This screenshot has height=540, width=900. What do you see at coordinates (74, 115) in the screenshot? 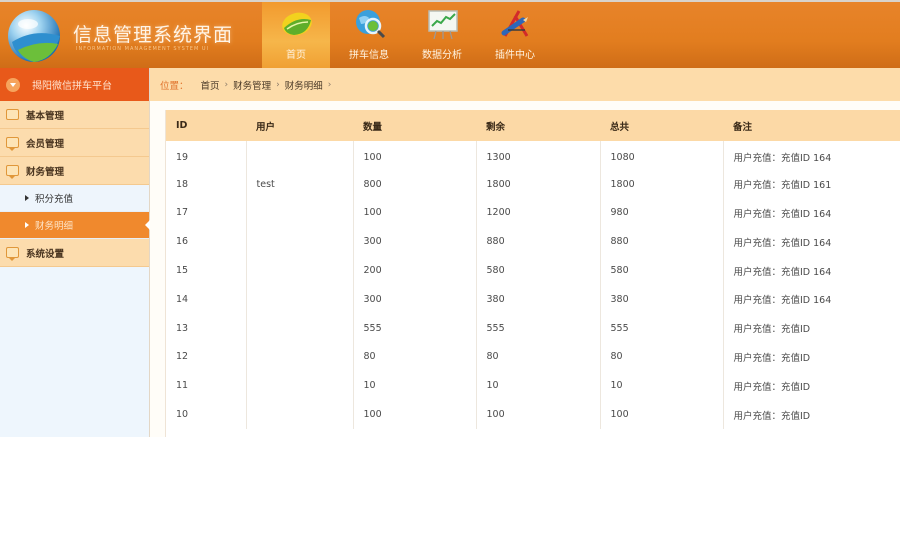
I see `sidebar-item-basic: 基本管理` at bounding box center [74, 115].